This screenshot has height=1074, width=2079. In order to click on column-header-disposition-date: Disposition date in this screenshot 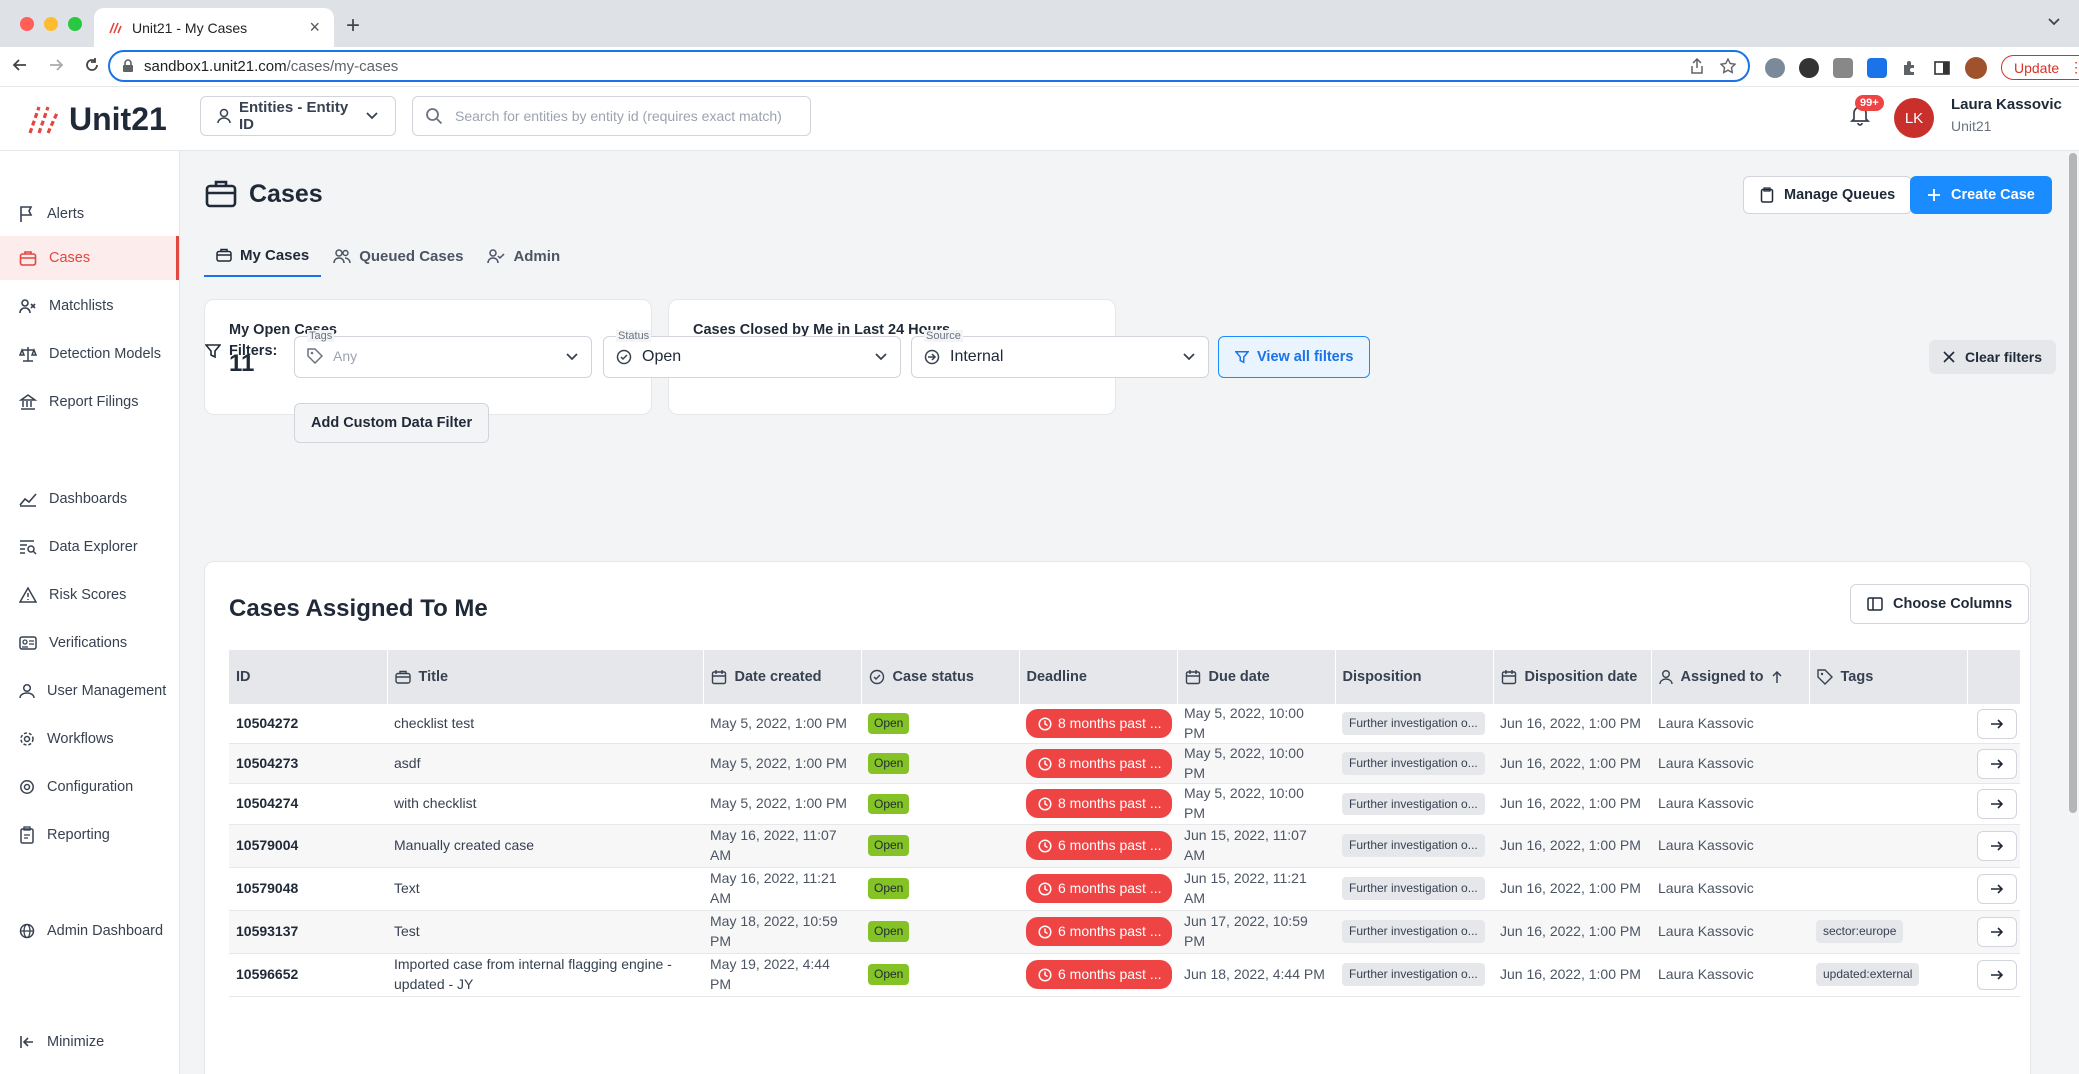, I will do `click(1572, 677)`.